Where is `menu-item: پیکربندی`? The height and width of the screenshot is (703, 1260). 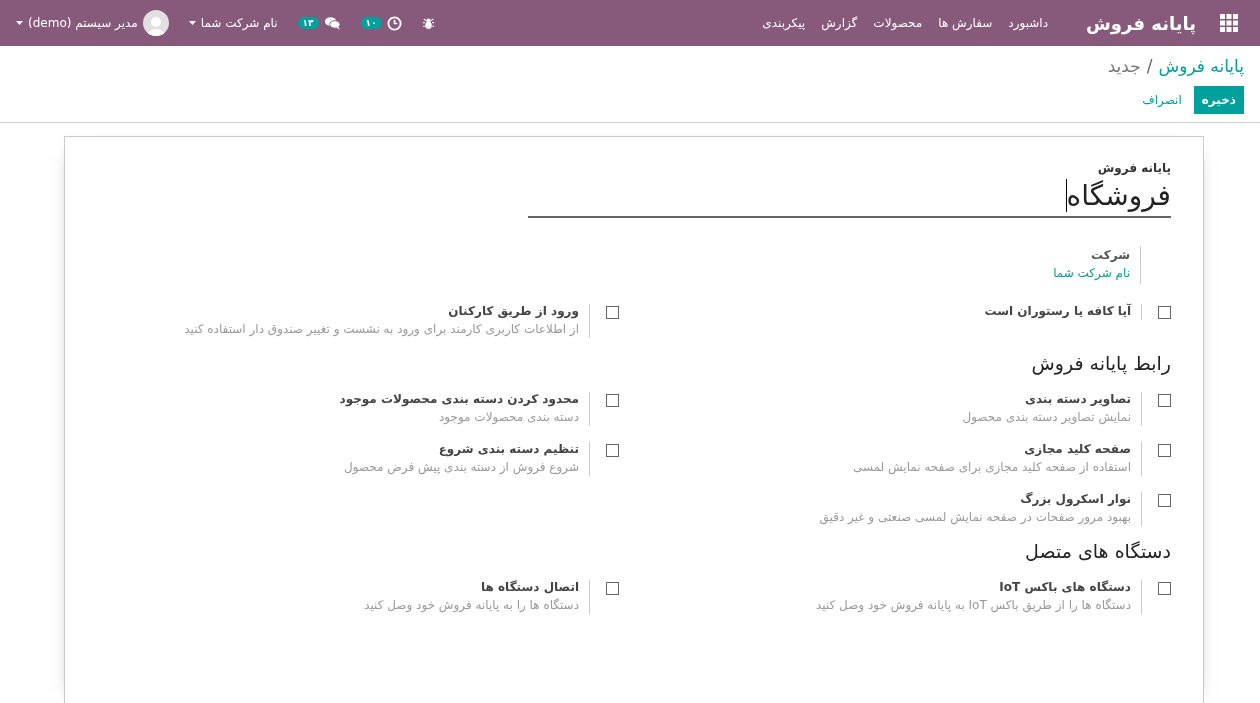
menu-item: پیکربندی is located at coordinates (784, 23).